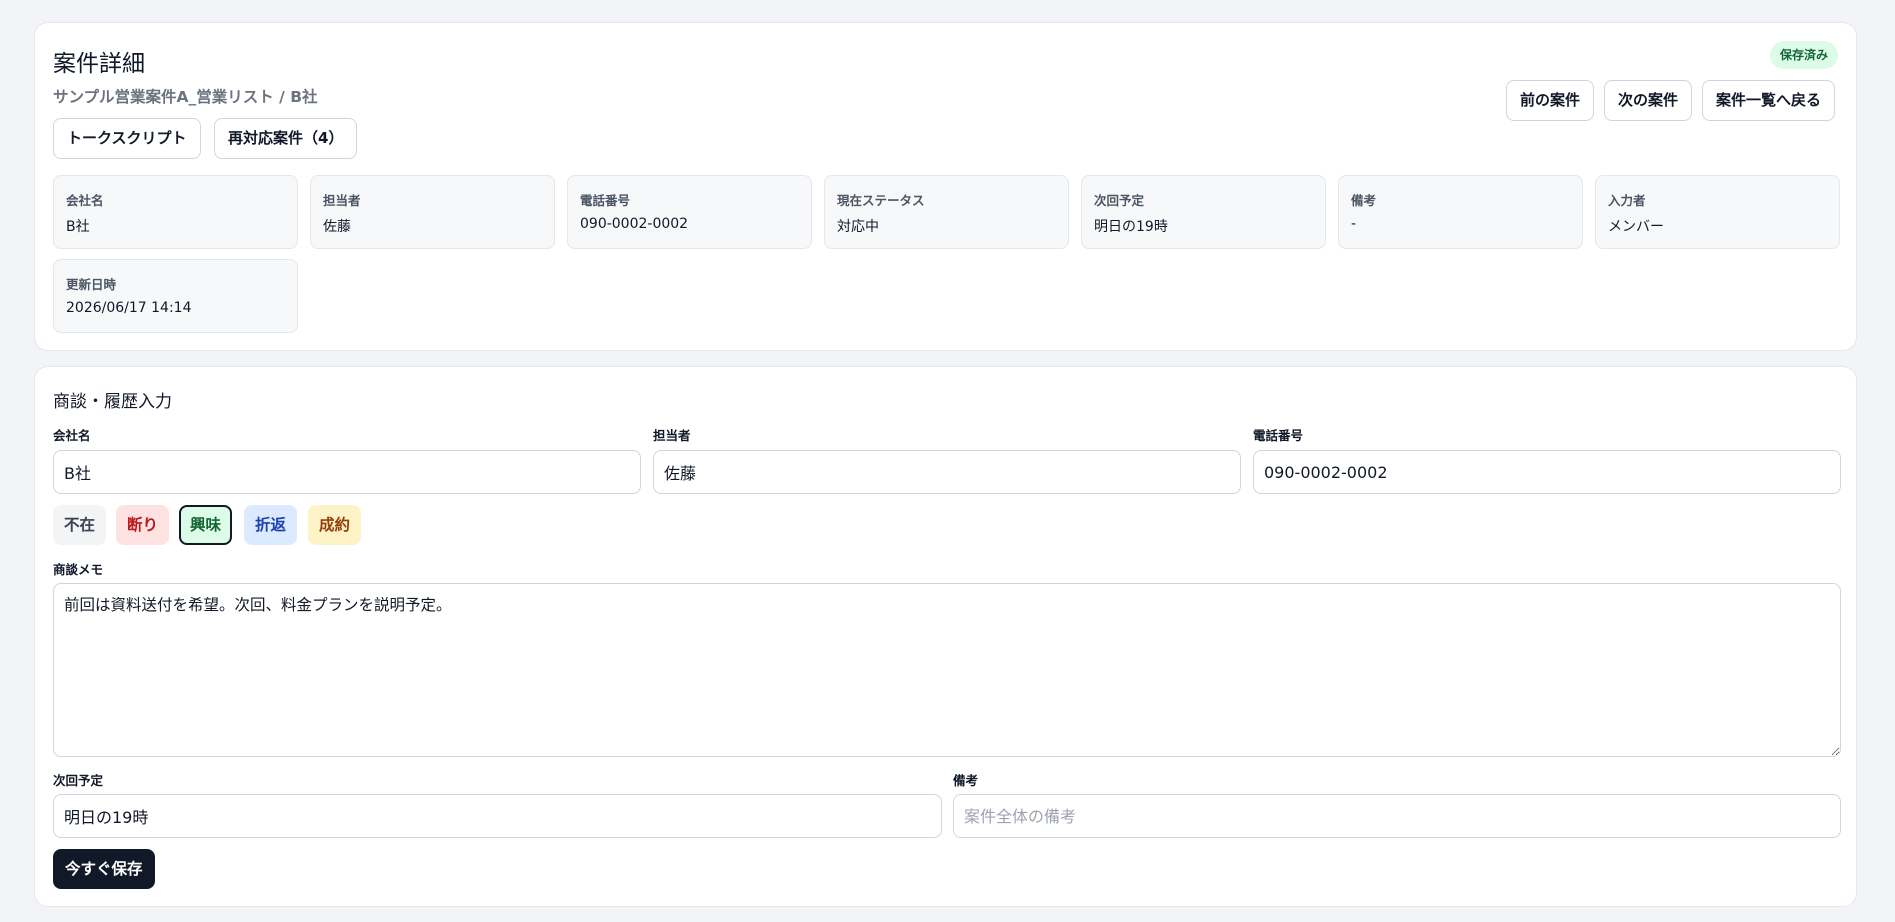 The height and width of the screenshot is (922, 1895). What do you see at coordinates (99, 64) in the screenshot?
I see `page-title: 案件詳細` at bounding box center [99, 64].